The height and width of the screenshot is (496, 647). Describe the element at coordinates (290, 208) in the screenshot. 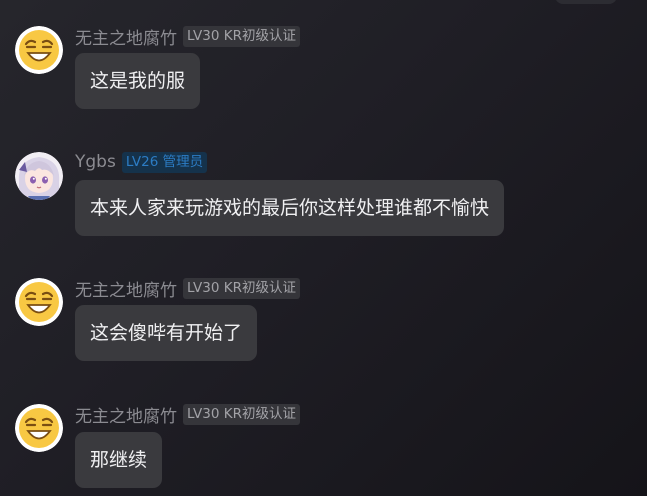

I see `message-bubble: 本来人家来玩游戏的最后你这样处理谁都不愉快` at that location.